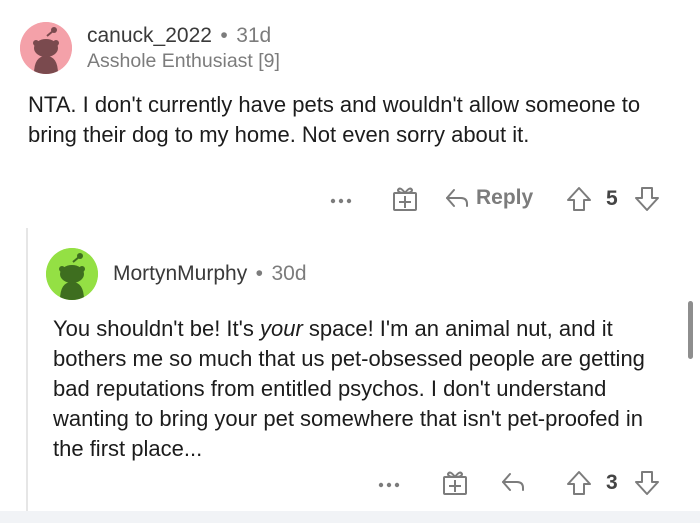  What do you see at coordinates (149, 35) in the screenshot?
I see `username: canuck_2022` at bounding box center [149, 35].